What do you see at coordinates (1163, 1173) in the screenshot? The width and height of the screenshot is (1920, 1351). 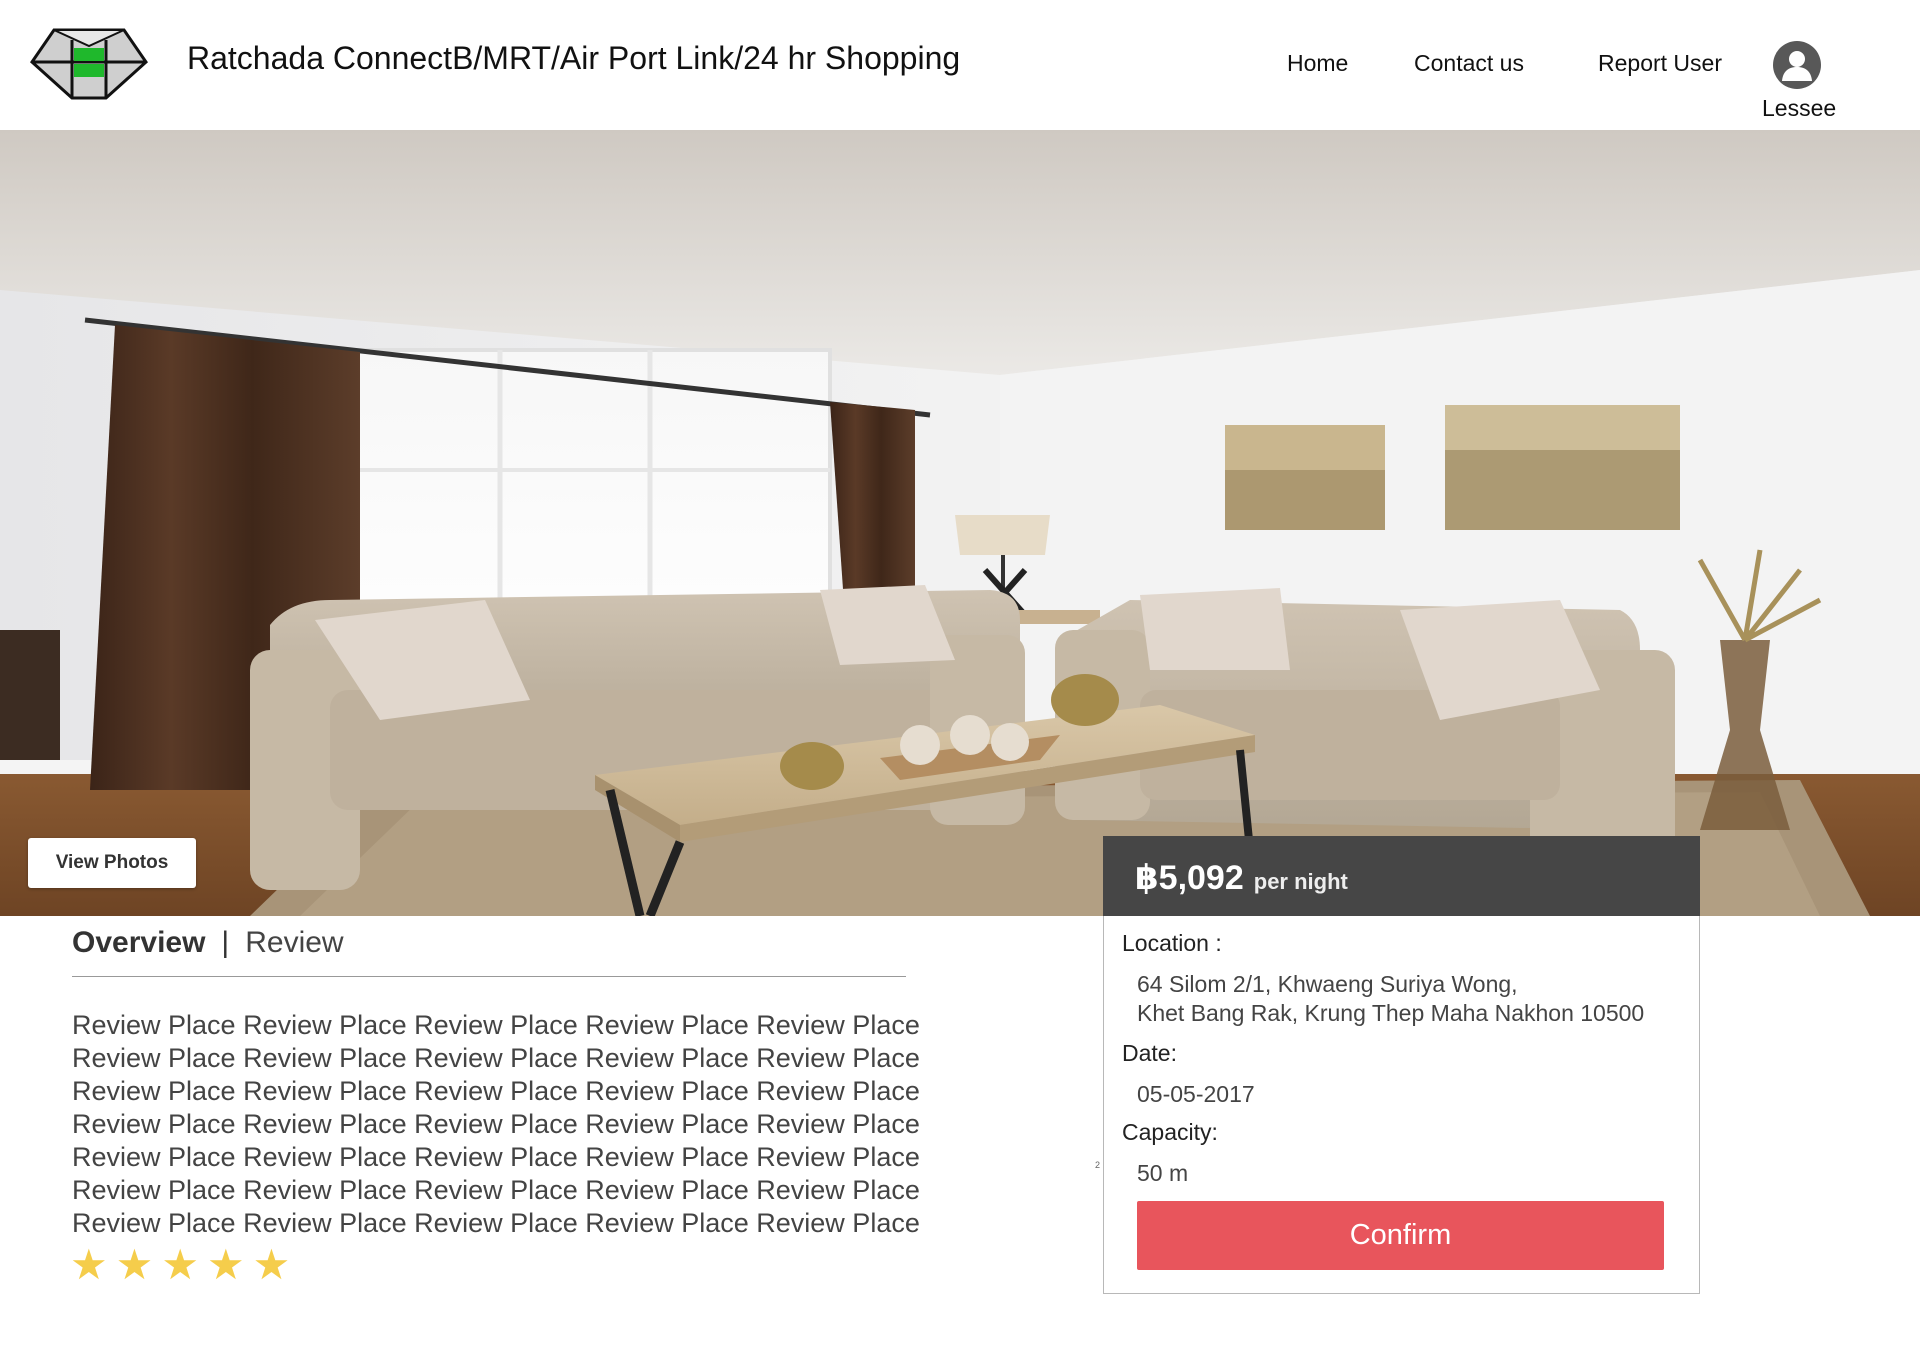 I see `capacity-value: 50 m` at bounding box center [1163, 1173].